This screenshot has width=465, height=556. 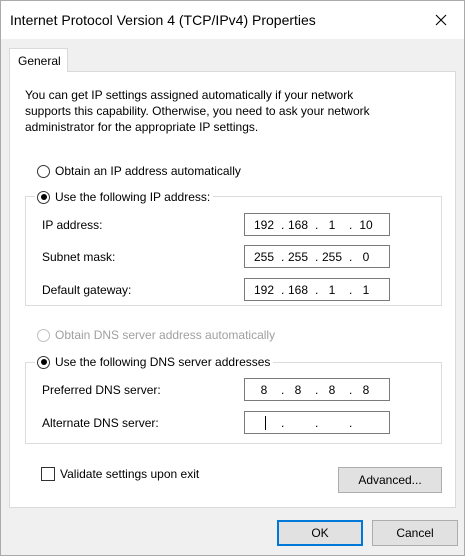 What do you see at coordinates (130, 474) in the screenshot?
I see `validate-label: Validate settings upon exit` at bounding box center [130, 474].